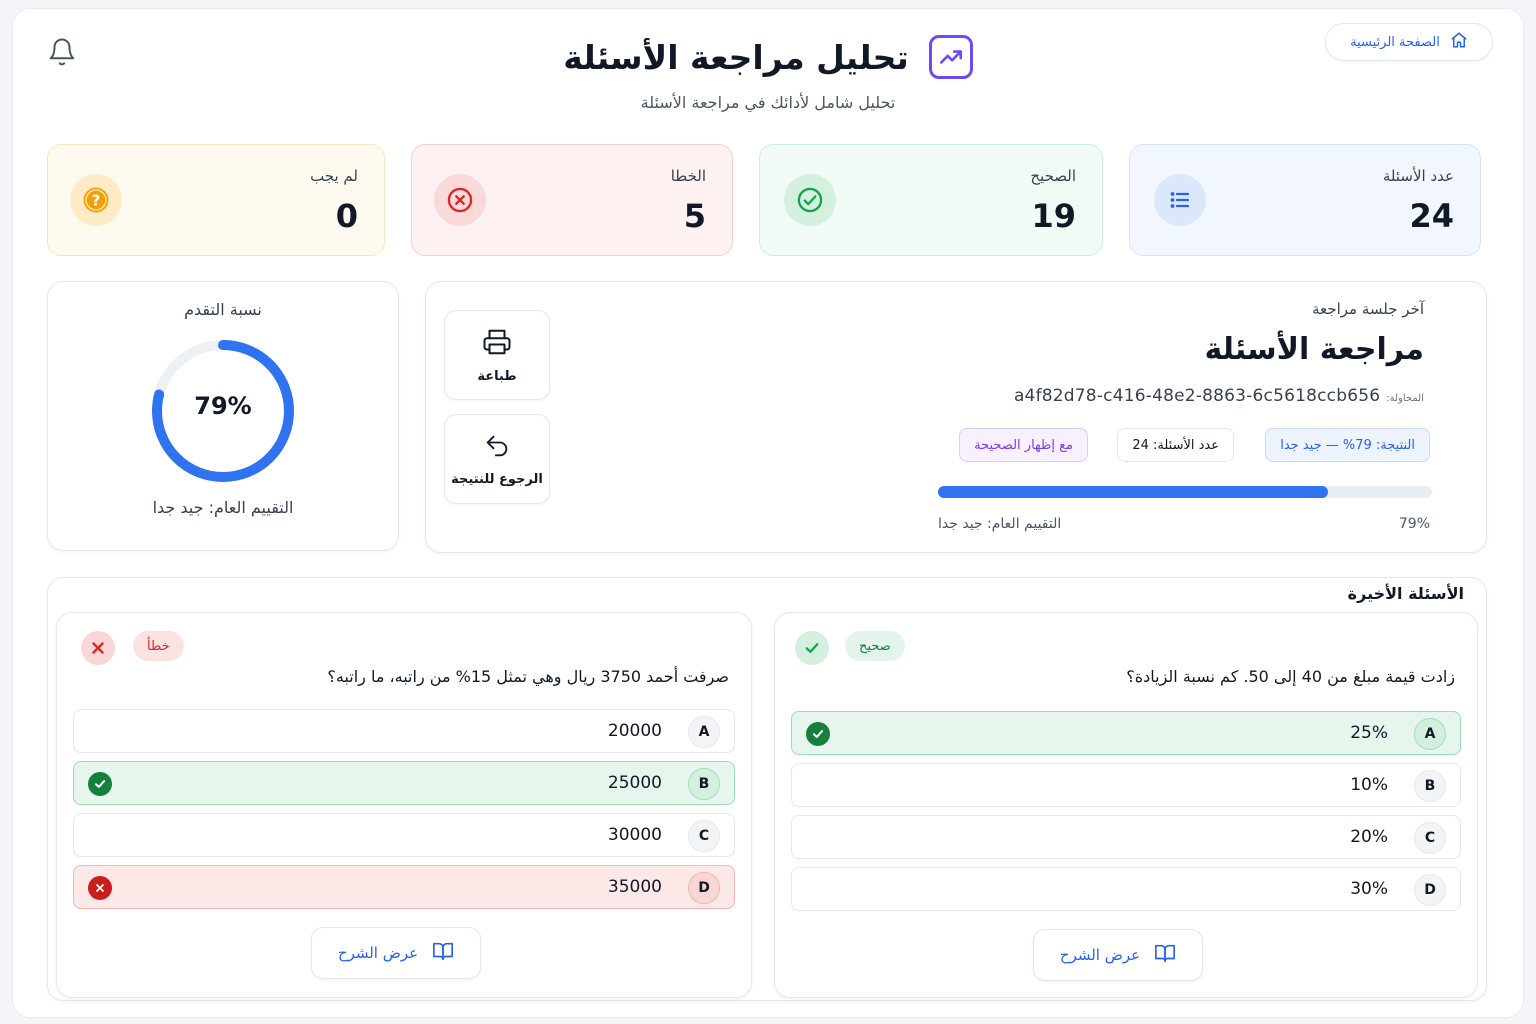 The width and height of the screenshot is (1536, 1024). I want to click on back-label: الرجوع للنتيجة, so click(497, 479).